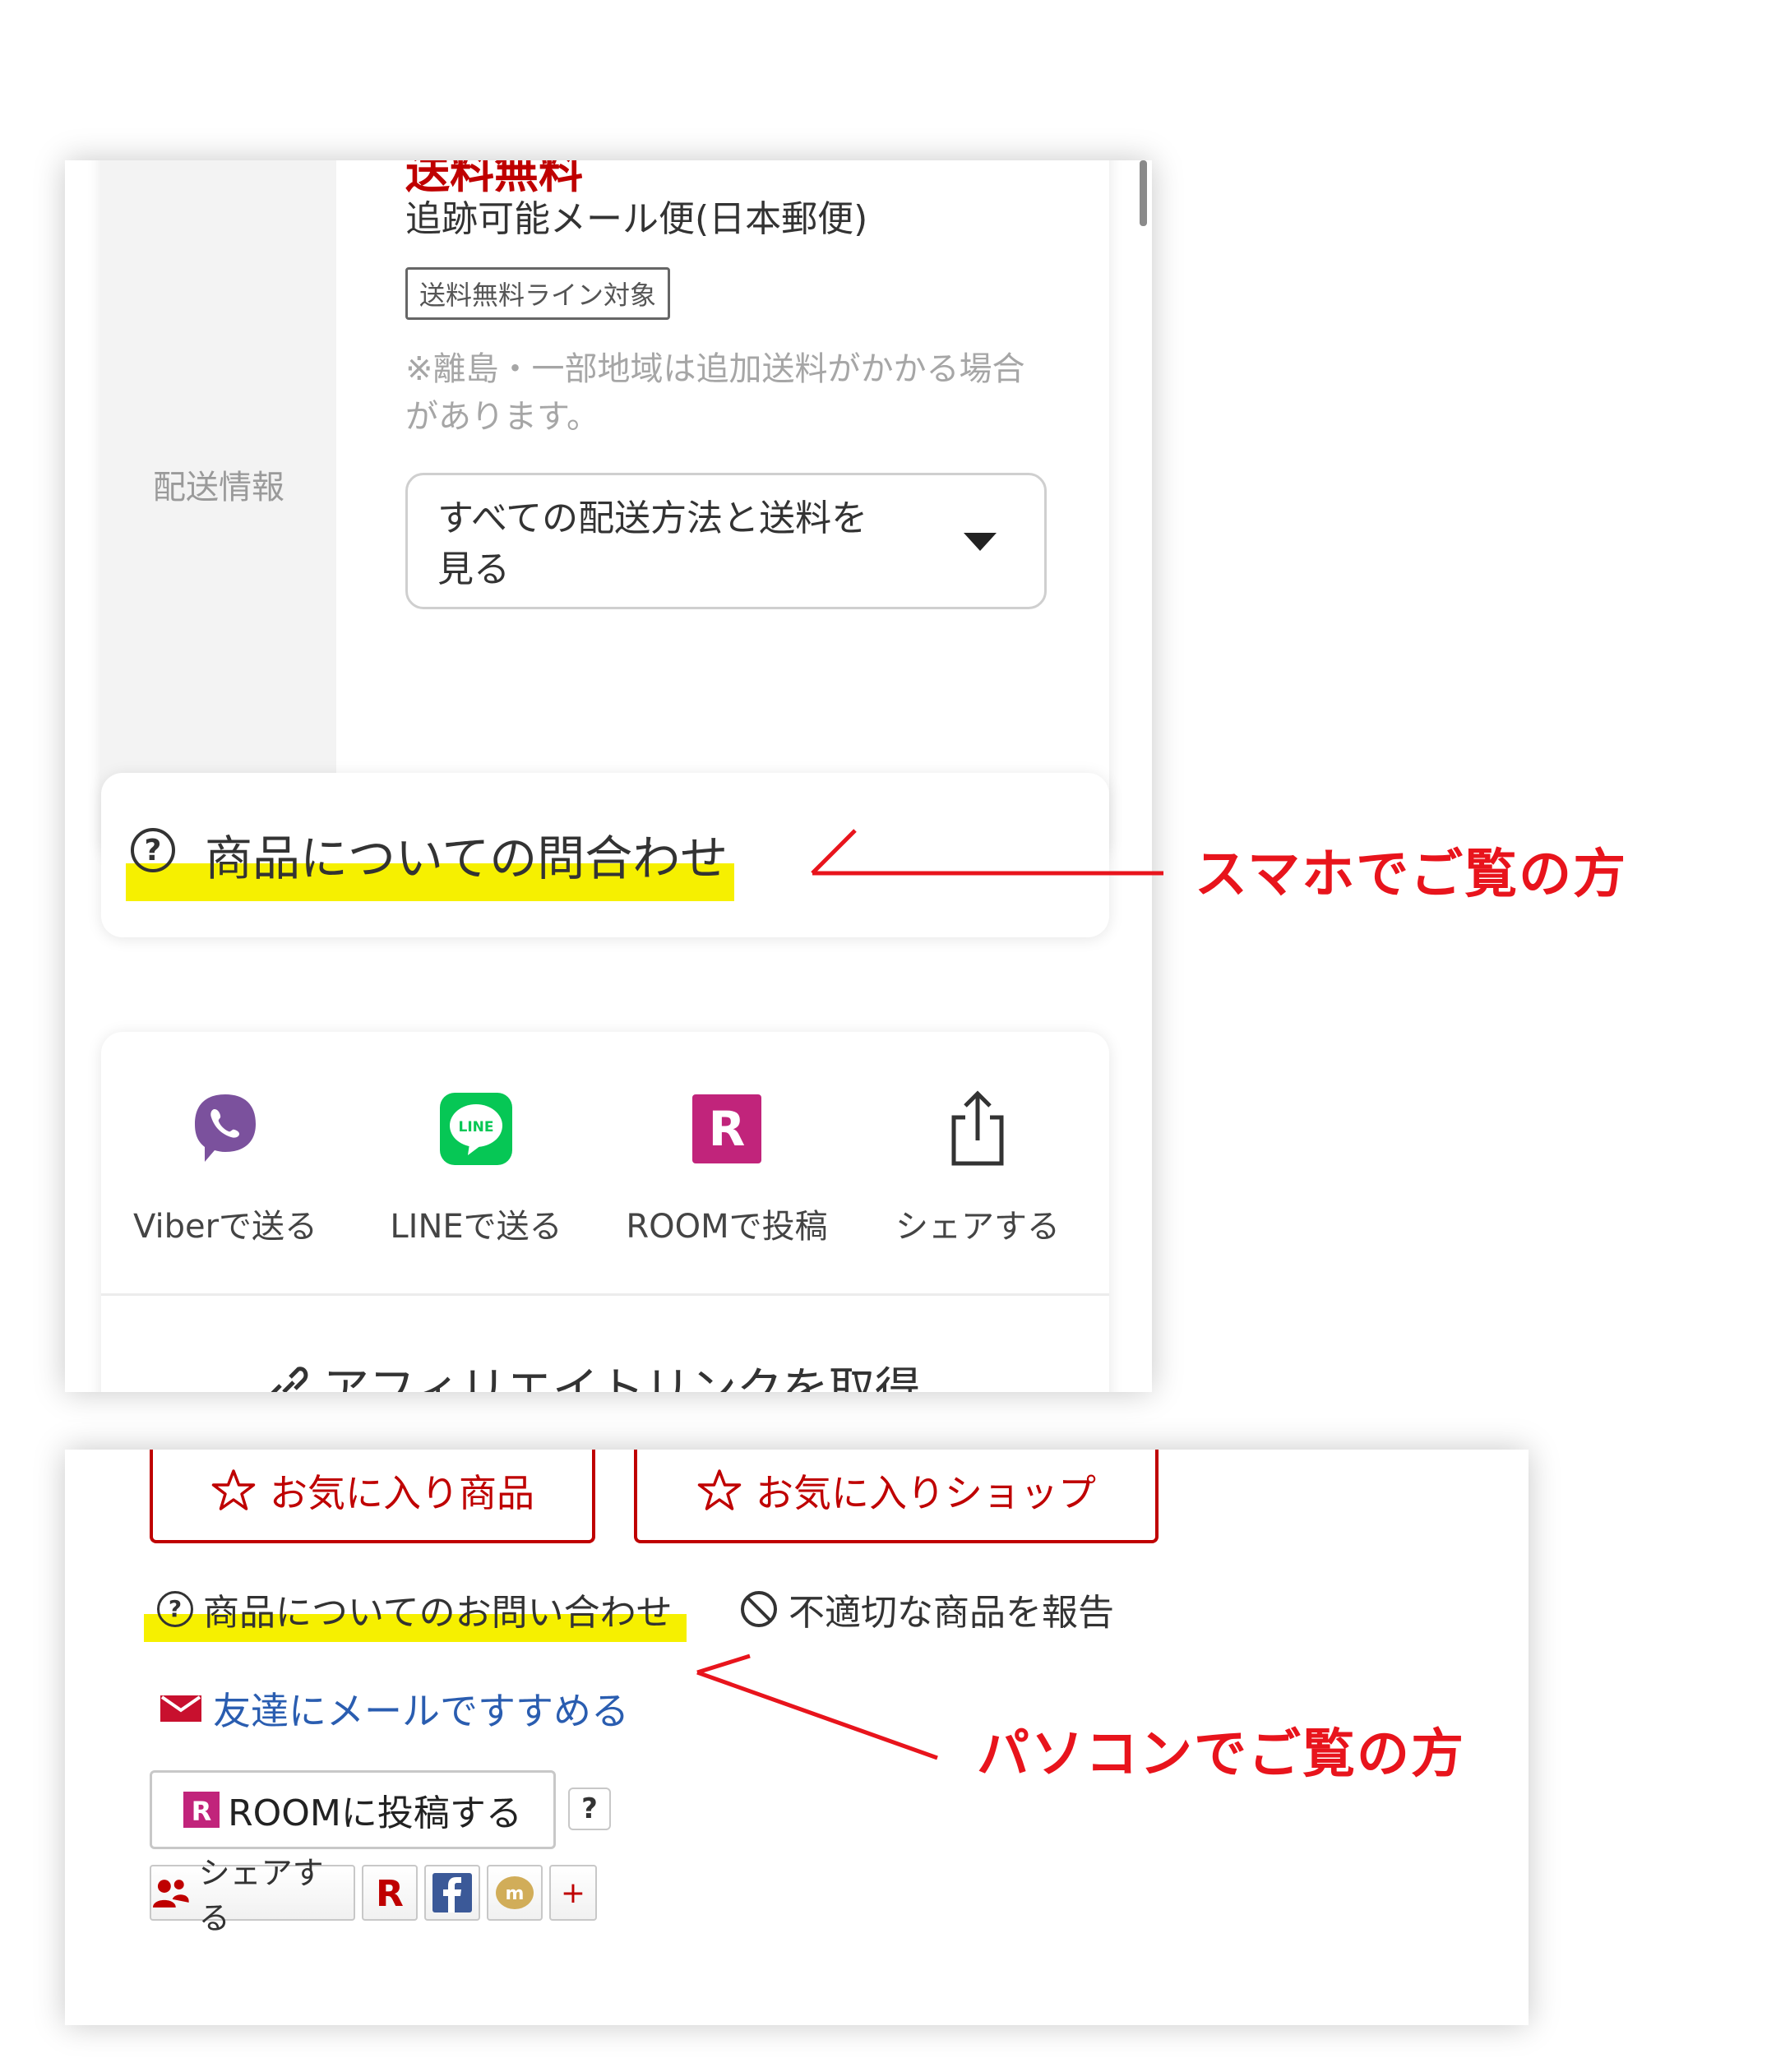 This screenshot has height=2072, width=1776. What do you see at coordinates (929, 1294) in the screenshot?
I see `annotation-arrows` at bounding box center [929, 1294].